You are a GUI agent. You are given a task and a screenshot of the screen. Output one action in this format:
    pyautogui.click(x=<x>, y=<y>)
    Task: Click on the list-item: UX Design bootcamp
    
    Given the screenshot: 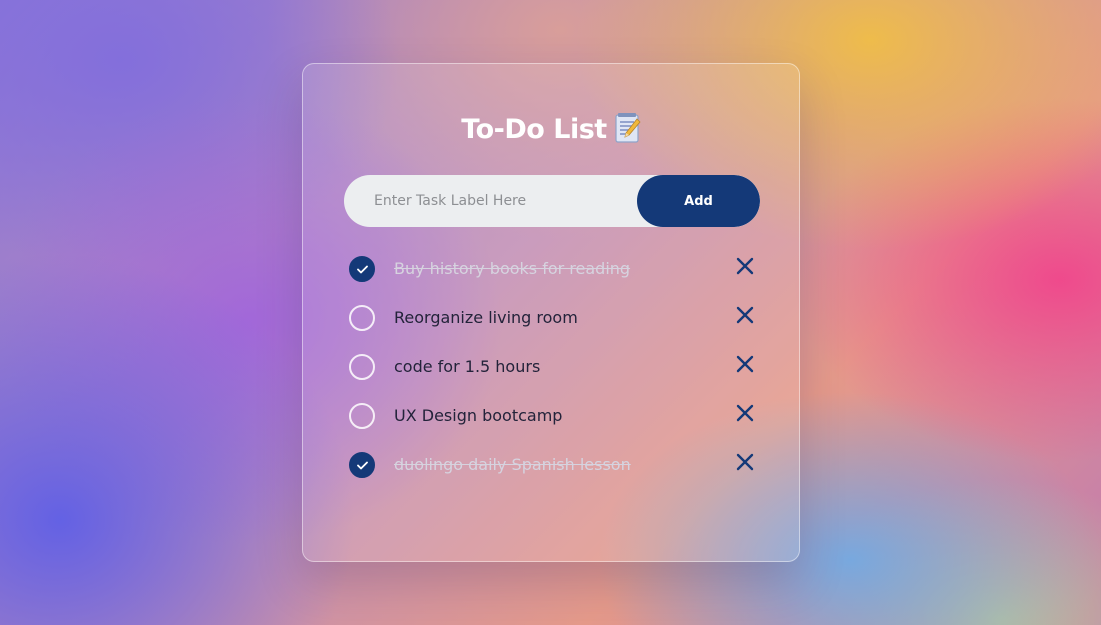 What is the action you would take?
    pyautogui.click(x=555, y=425)
    